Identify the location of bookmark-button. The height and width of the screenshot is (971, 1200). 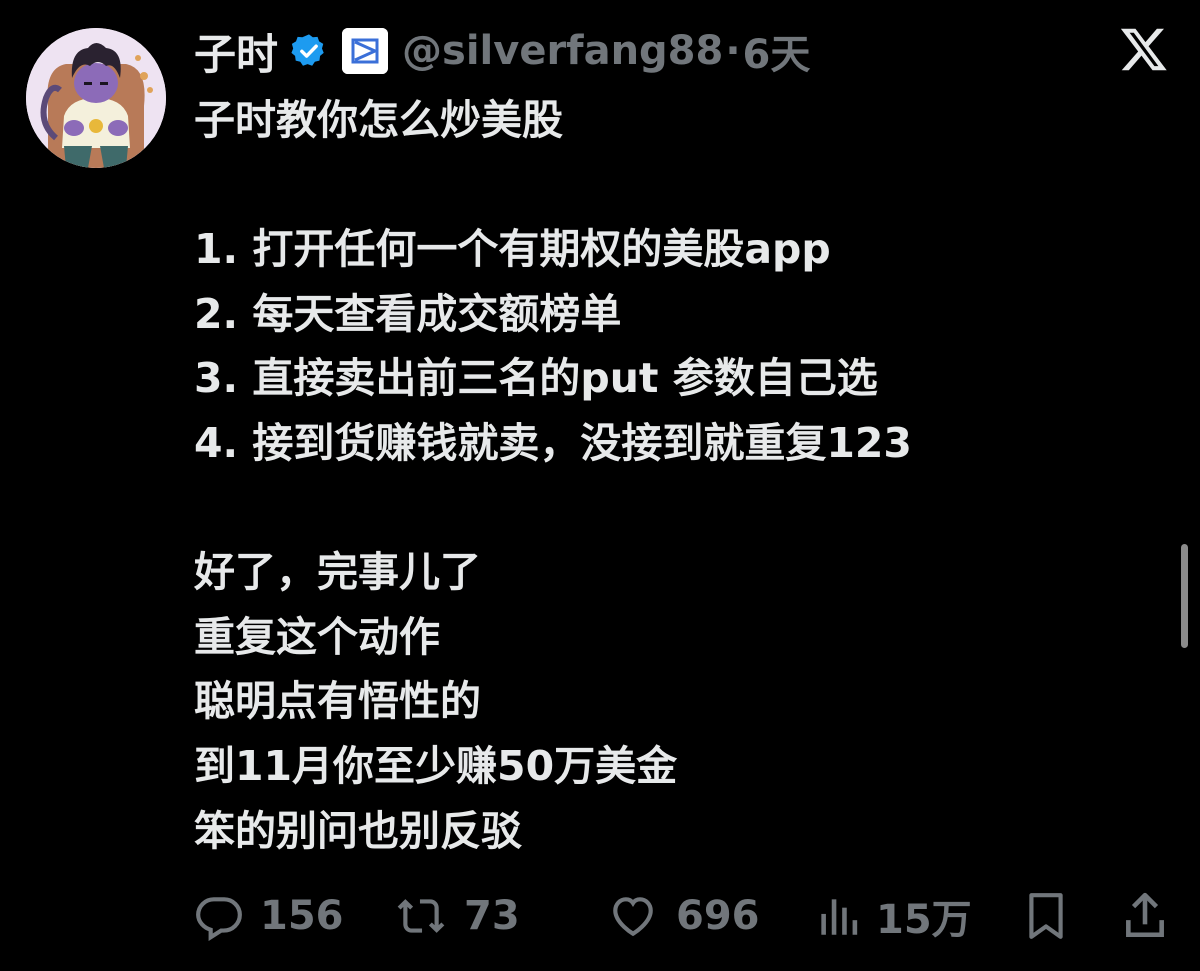
(1046, 916).